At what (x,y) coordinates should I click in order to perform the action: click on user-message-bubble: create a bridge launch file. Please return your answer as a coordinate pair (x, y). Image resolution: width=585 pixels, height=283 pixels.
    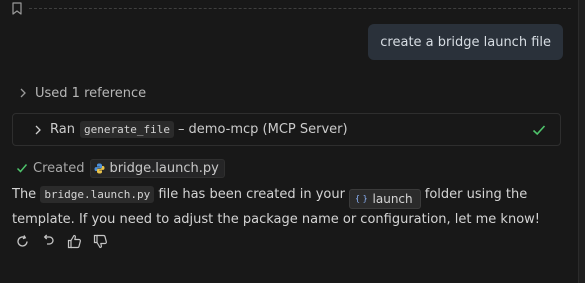
    Looking at the image, I should click on (465, 42).